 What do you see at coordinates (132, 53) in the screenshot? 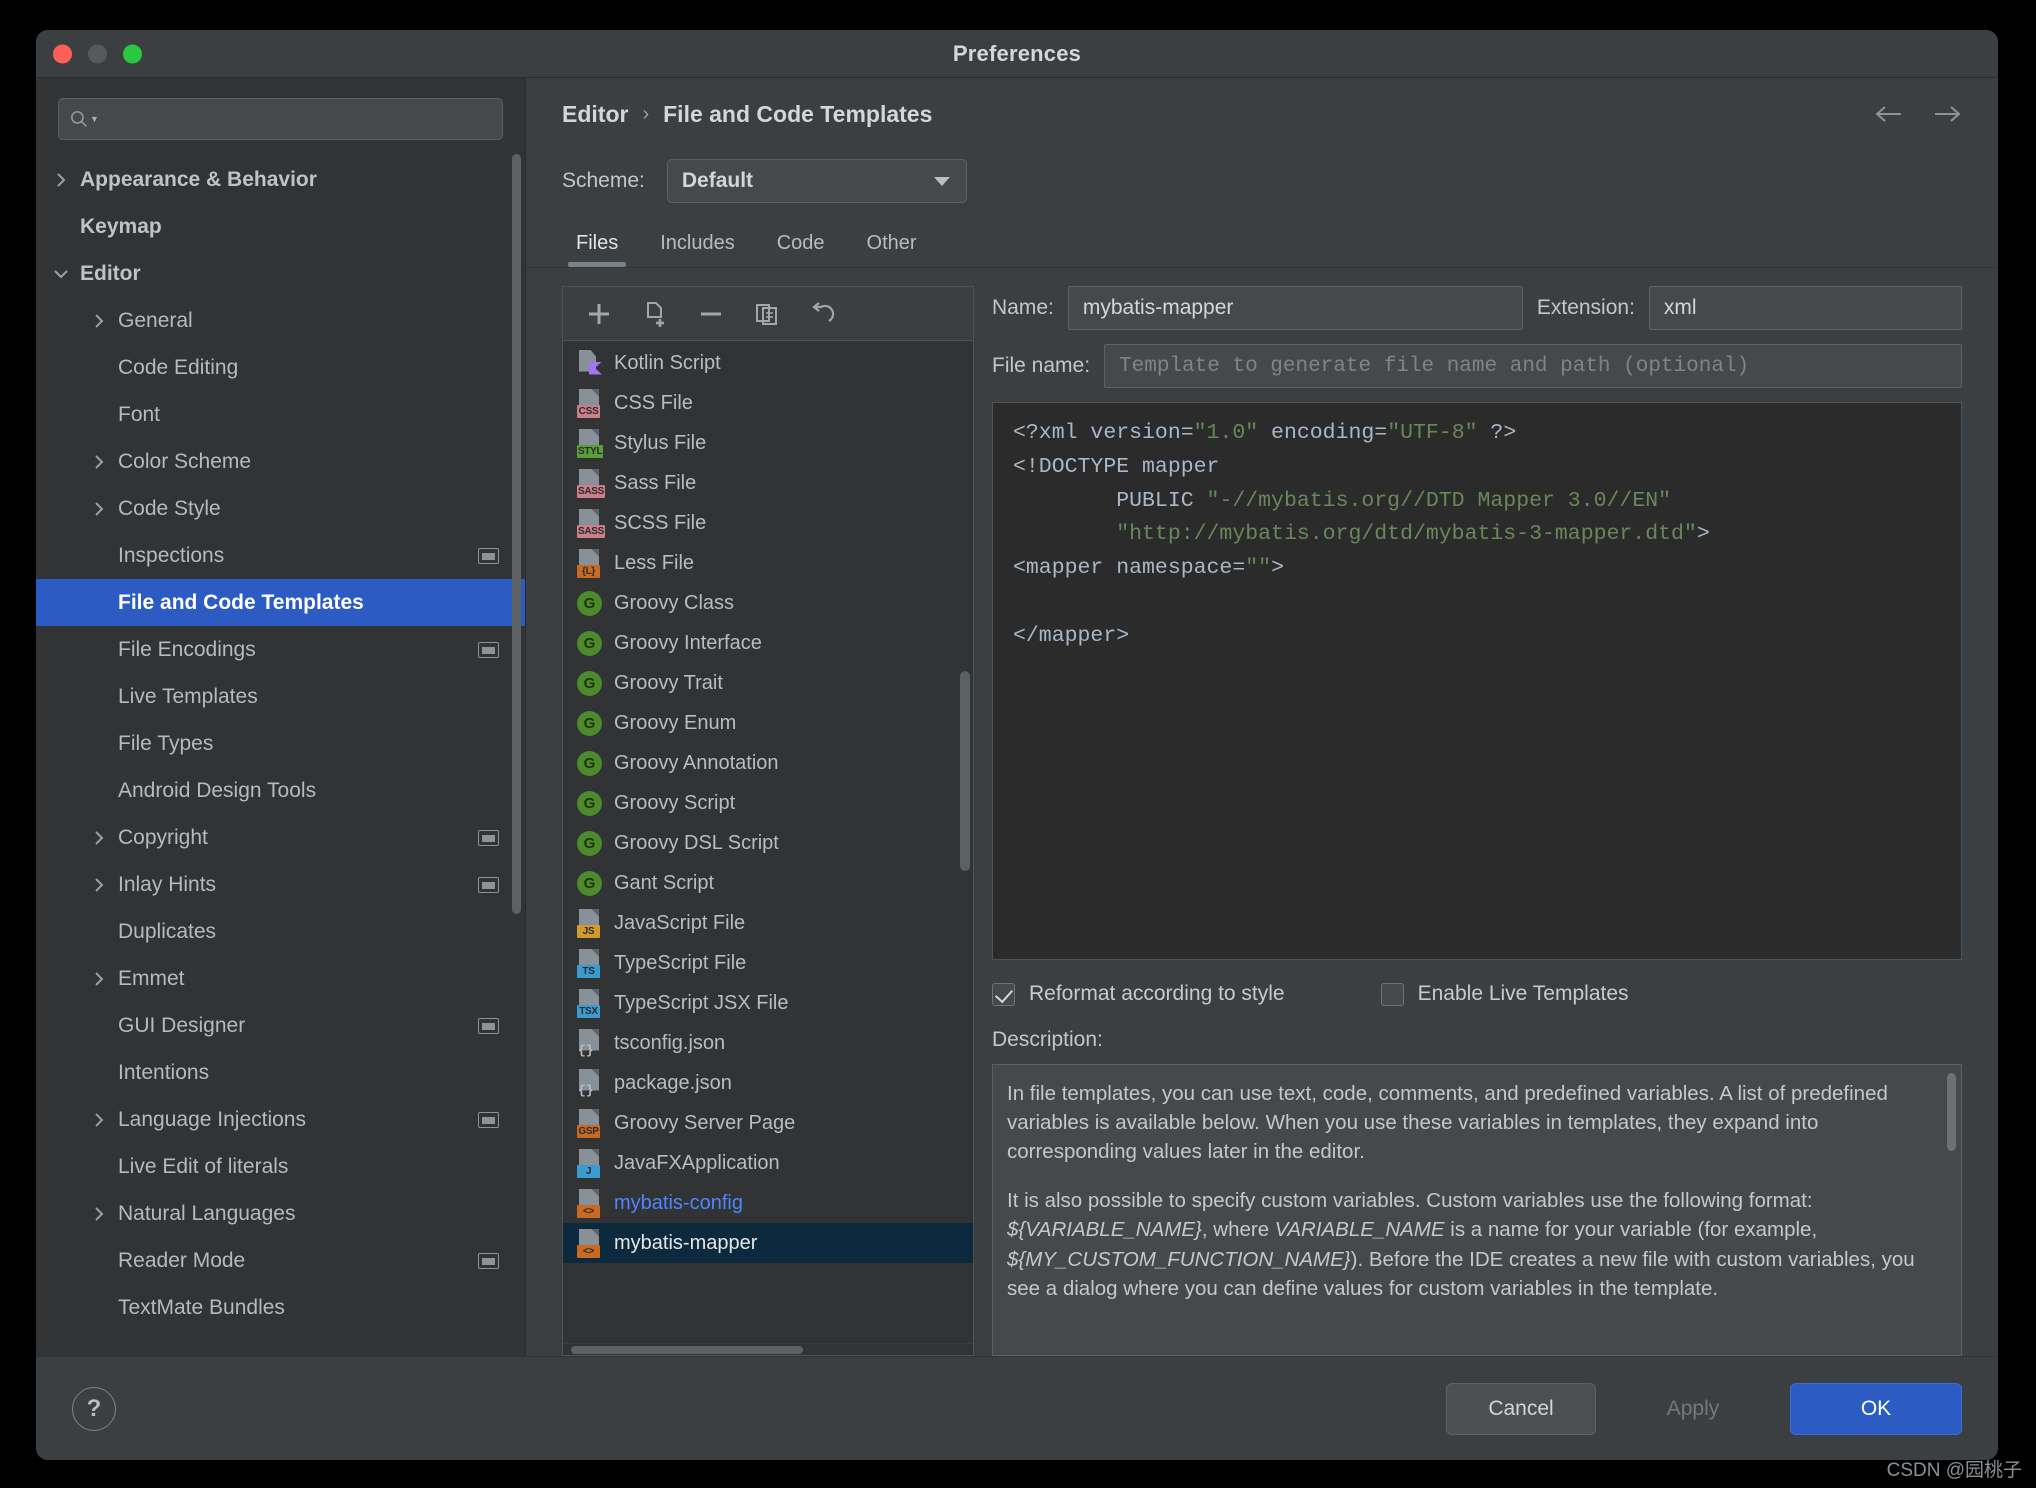
I see `maximize-button` at bounding box center [132, 53].